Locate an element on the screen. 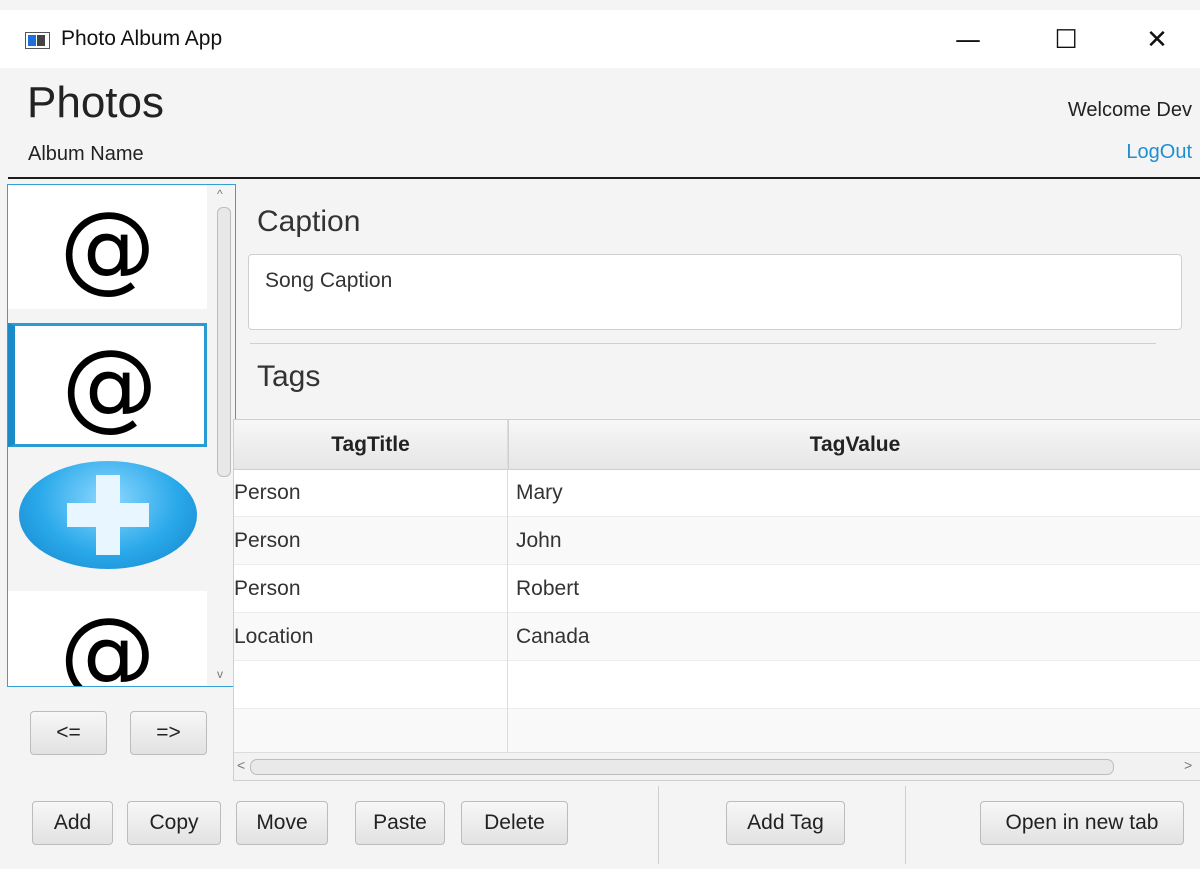 This screenshot has width=1200, height=869. previous-photo-button: <= is located at coordinates (68, 733).